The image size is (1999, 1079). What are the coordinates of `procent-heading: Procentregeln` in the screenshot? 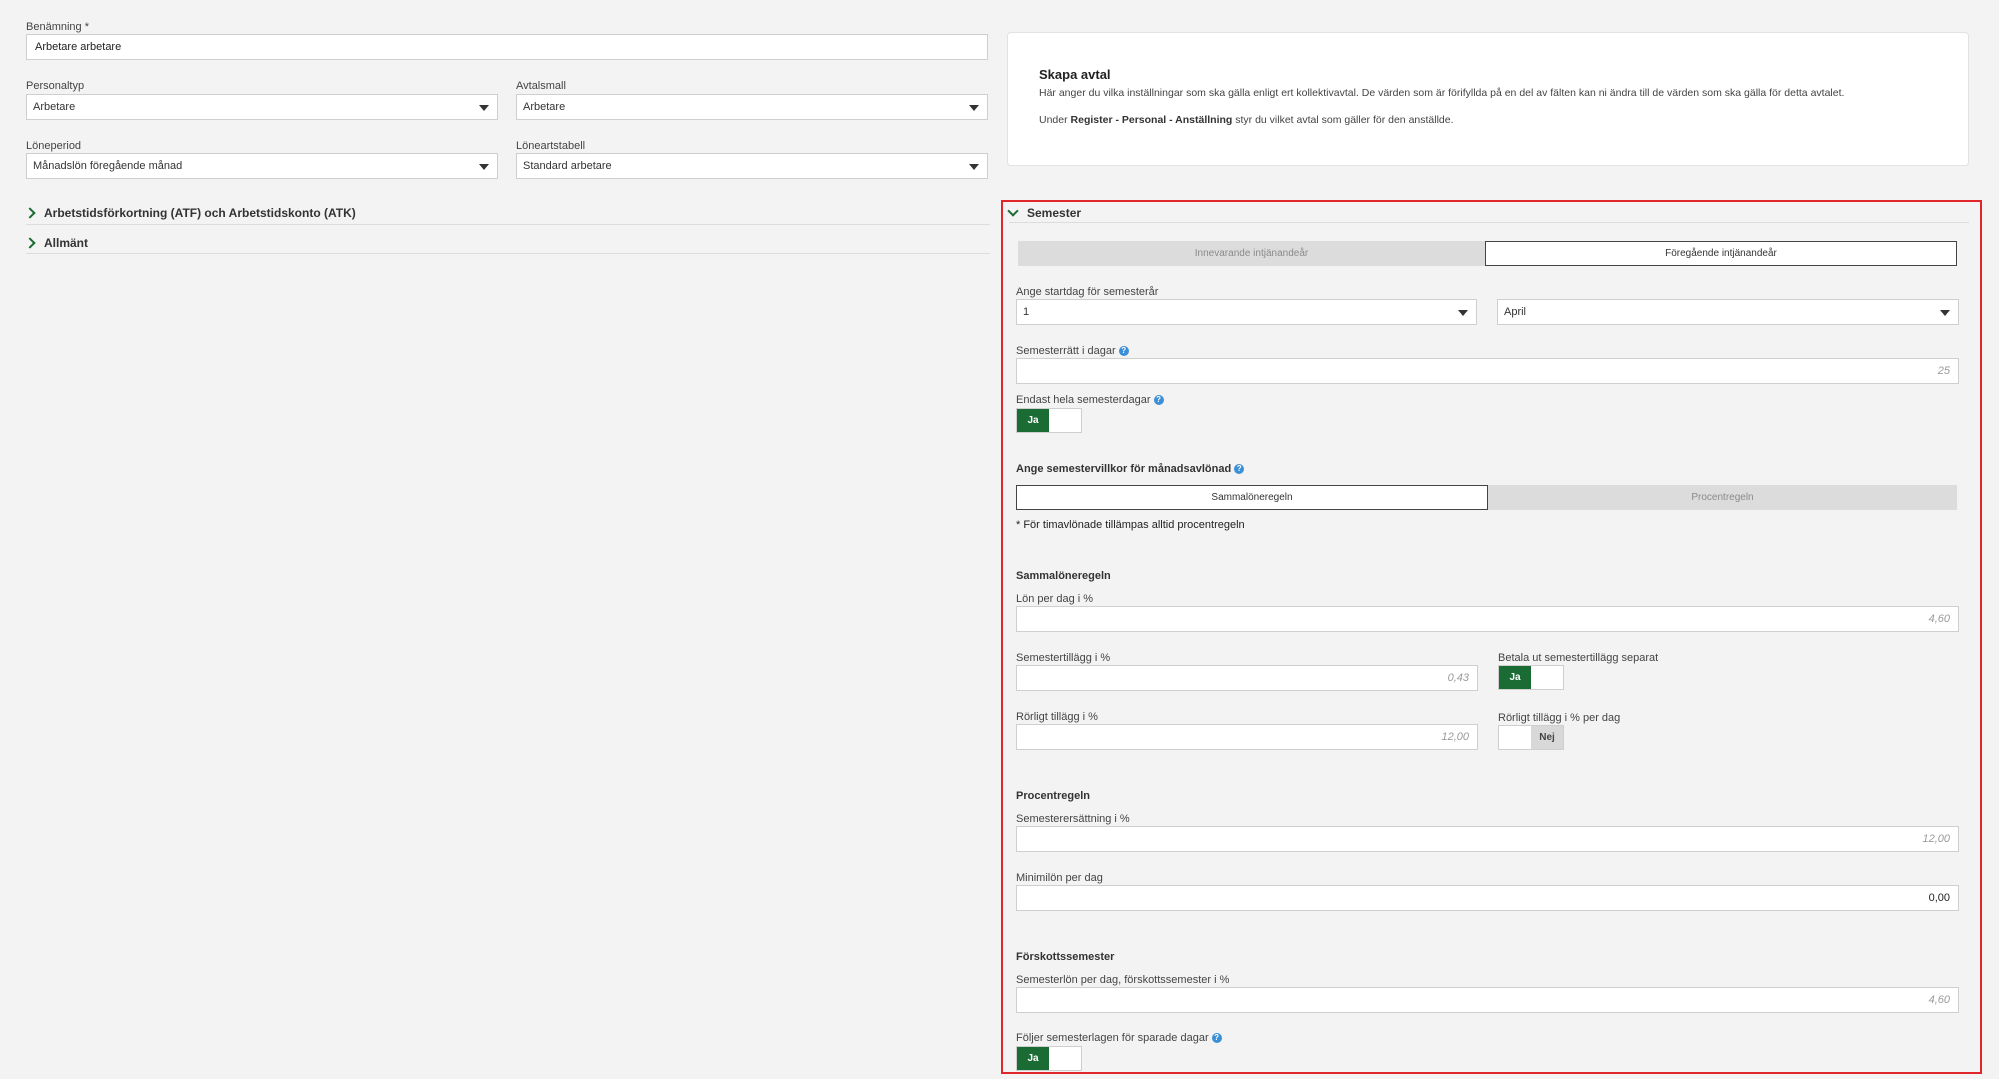 It's located at (1053, 796).